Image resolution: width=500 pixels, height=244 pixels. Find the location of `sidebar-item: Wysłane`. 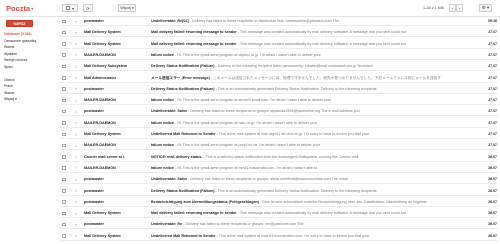

sidebar-item: Wysłane is located at coordinates (28, 54).